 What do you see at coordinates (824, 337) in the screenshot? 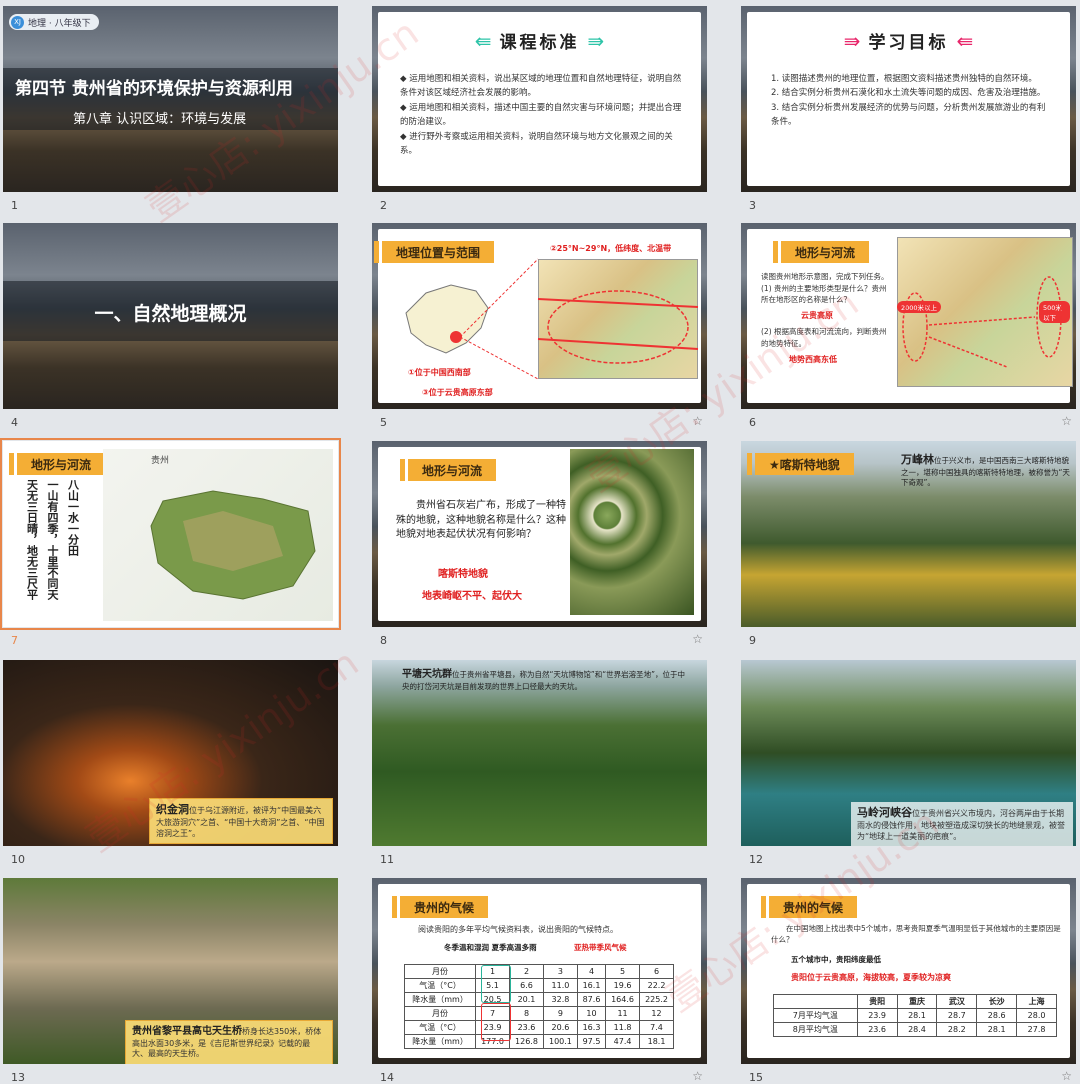
I see `question-2: (2) 根据高度表和河流流向，判断贵州的地势特征。` at bounding box center [824, 337].